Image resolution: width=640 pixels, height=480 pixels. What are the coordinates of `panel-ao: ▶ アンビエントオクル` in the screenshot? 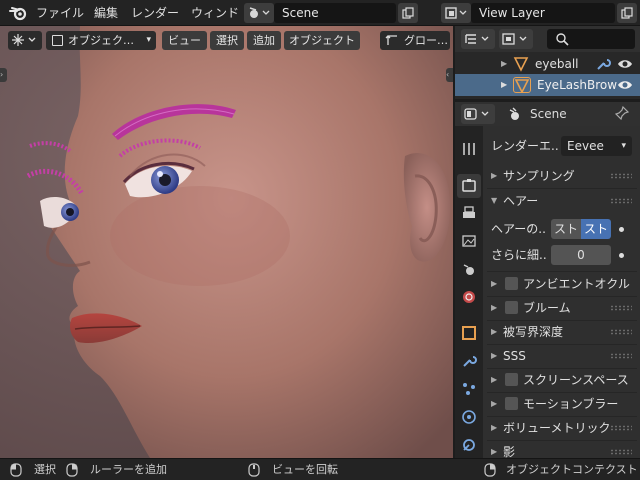 It's located at (561, 284).